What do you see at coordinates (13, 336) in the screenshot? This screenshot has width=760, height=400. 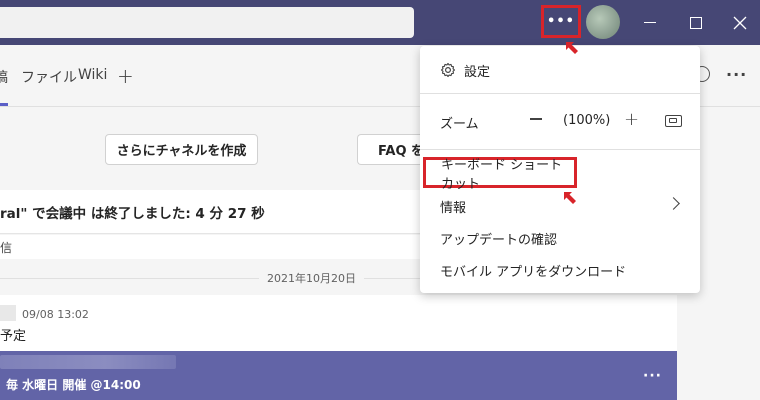 I see `post-text: 予定` at bounding box center [13, 336].